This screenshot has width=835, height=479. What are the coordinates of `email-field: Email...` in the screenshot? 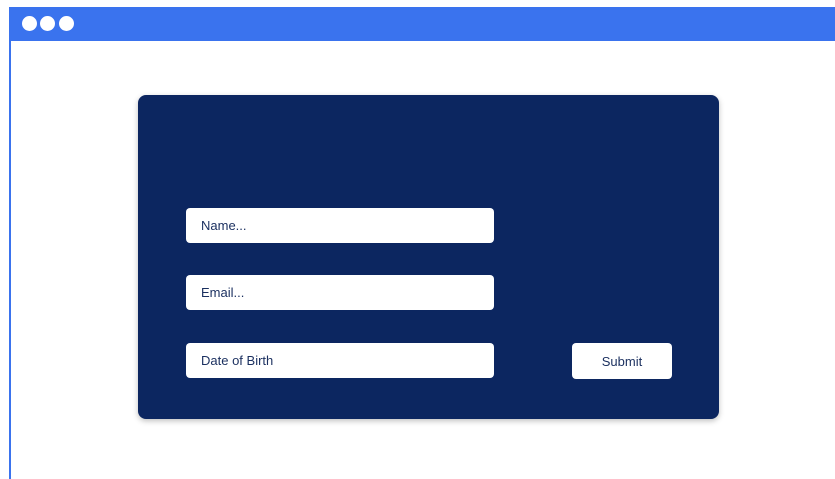 It's located at (340, 292).